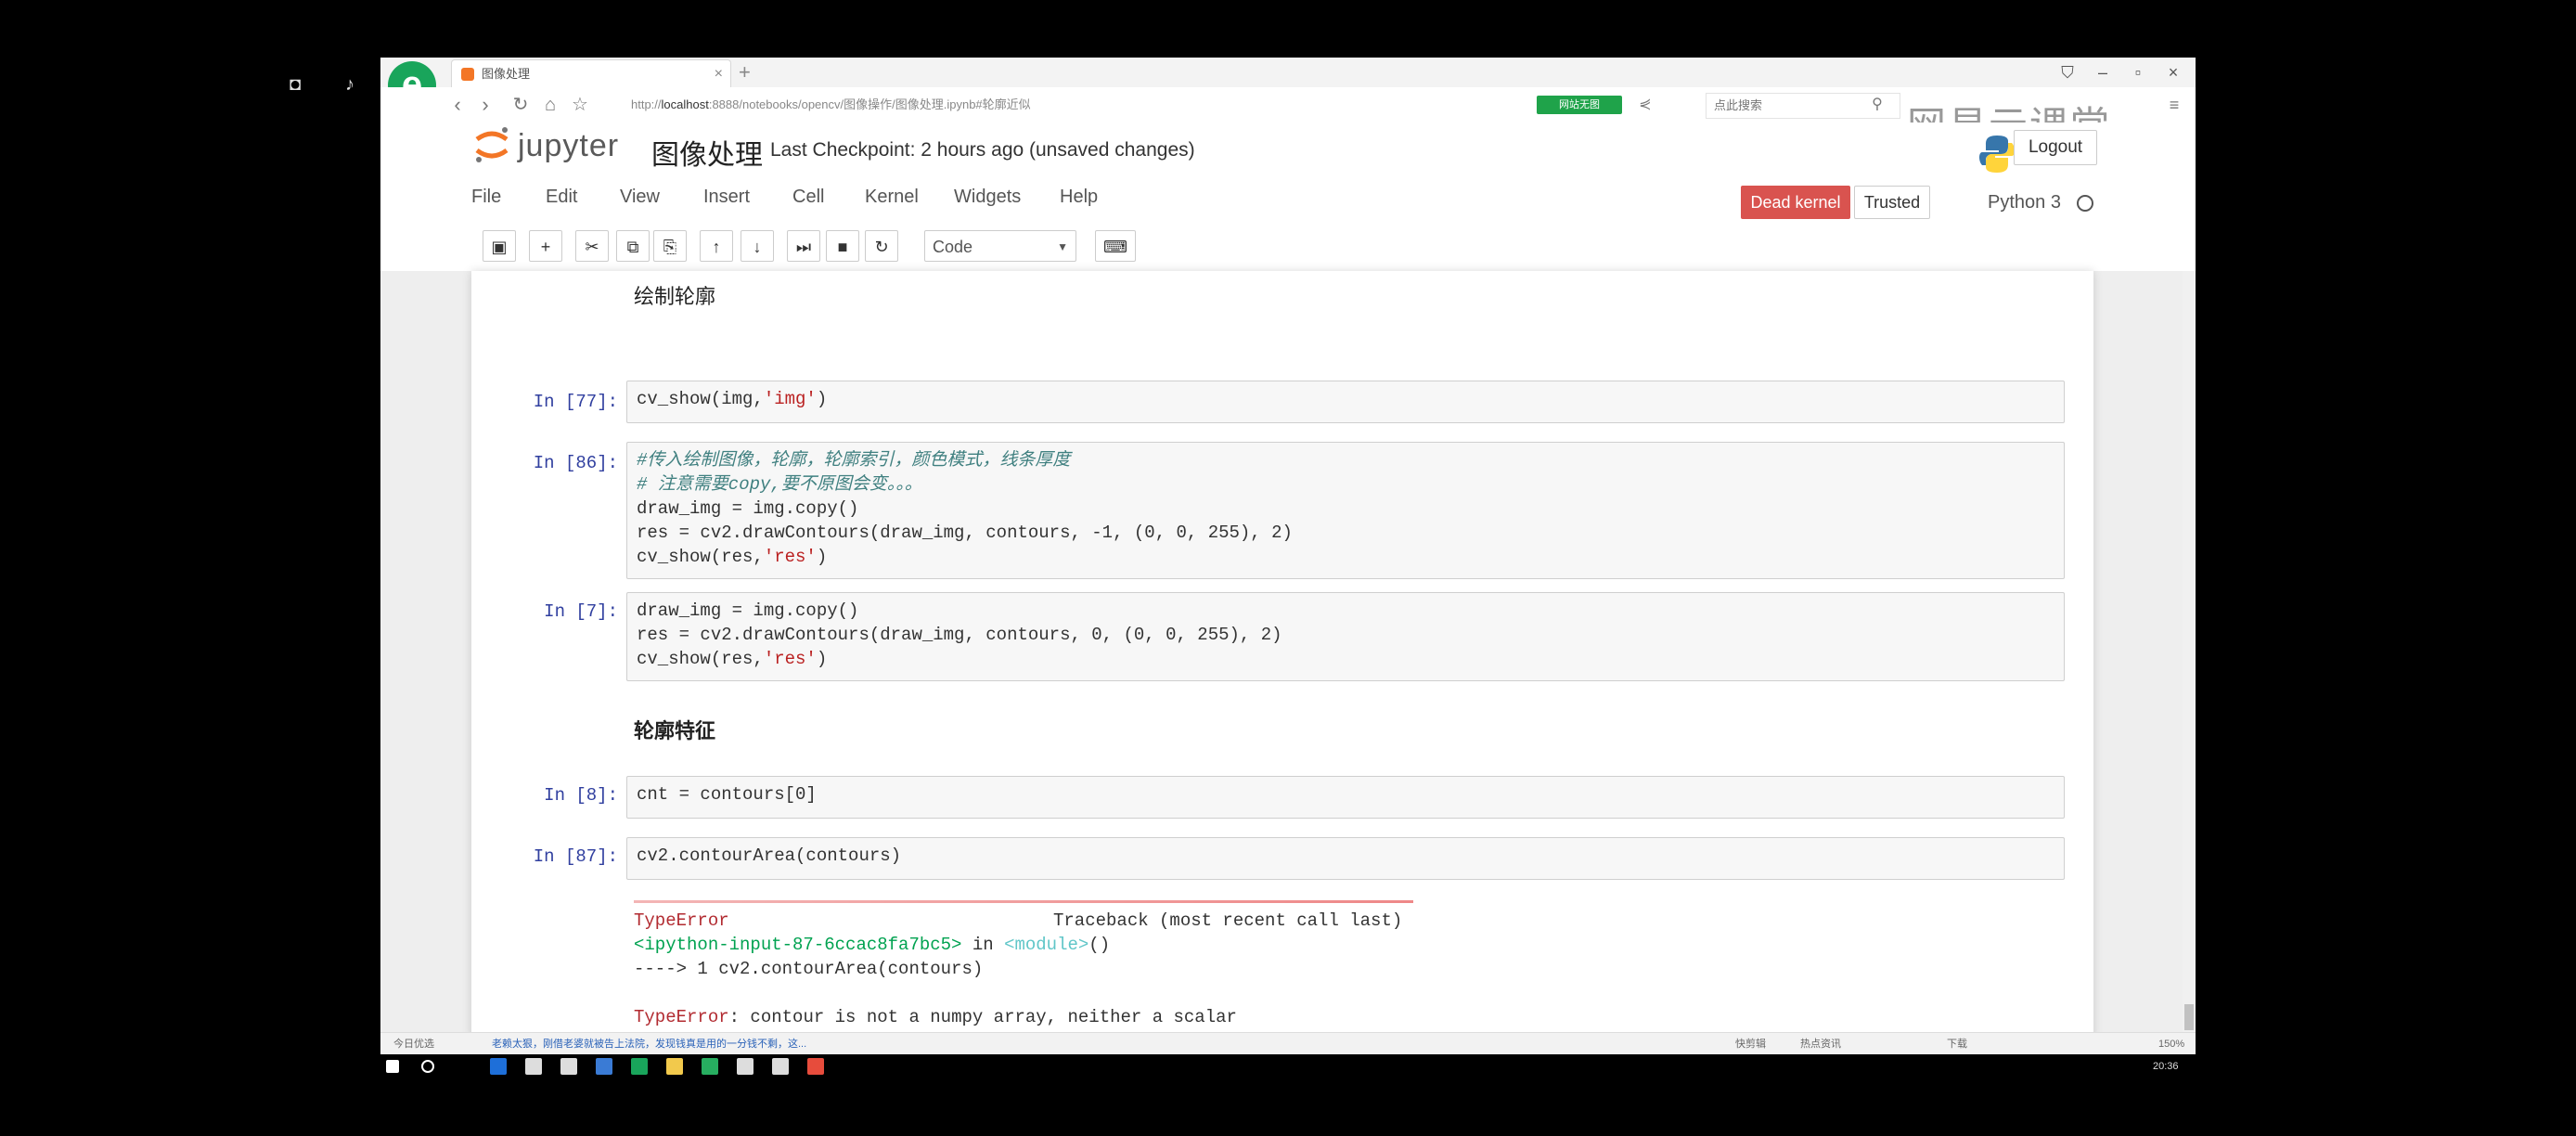 The height and width of the screenshot is (1136, 2576). What do you see at coordinates (485, 105) in the screenshot?
I see `forward-icon: ›` at bounding box center [485, 105].